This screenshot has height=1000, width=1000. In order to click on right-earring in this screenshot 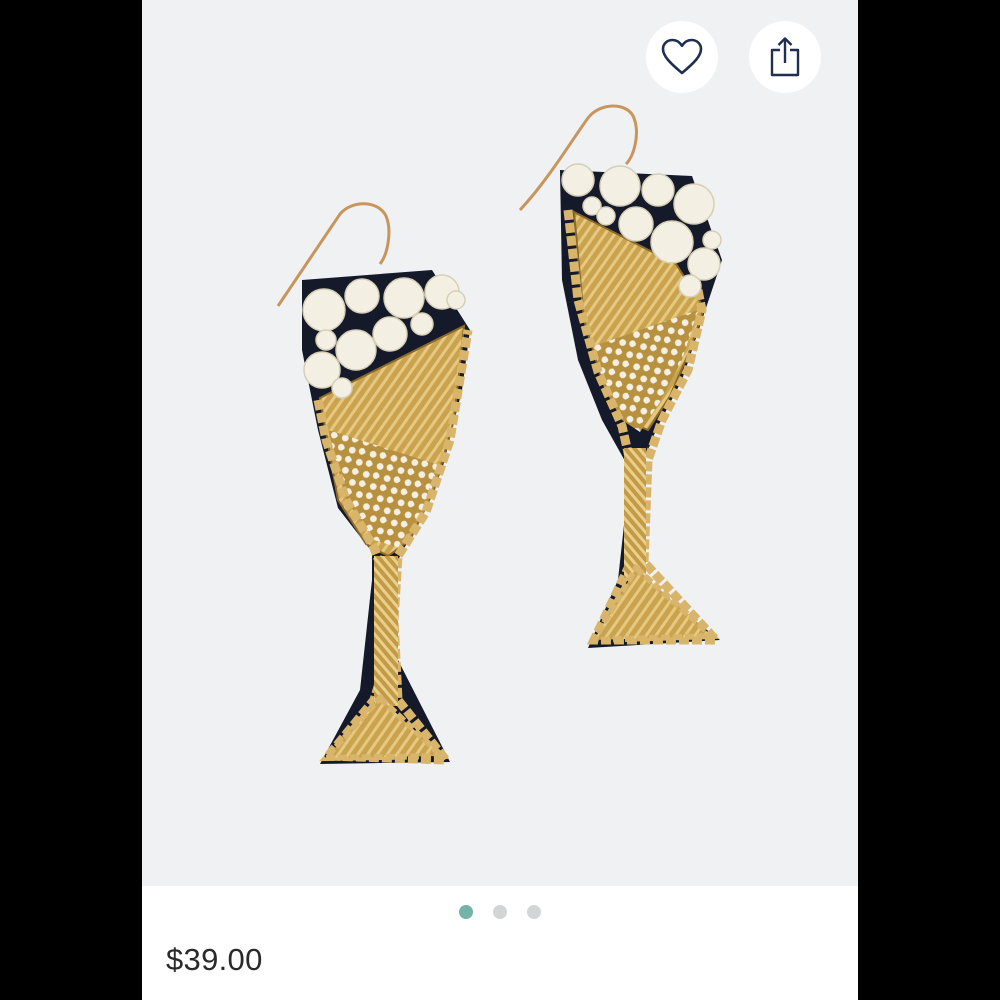, I will do `click(622, 376)`.